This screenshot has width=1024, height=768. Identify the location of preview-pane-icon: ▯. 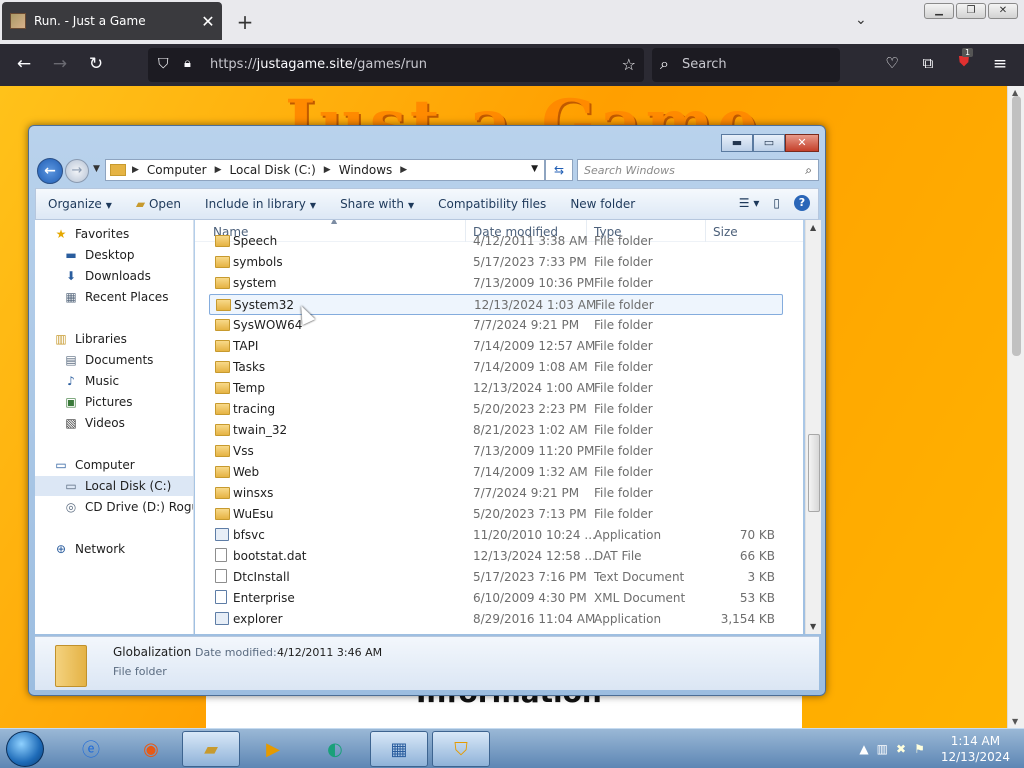
(776, 203).